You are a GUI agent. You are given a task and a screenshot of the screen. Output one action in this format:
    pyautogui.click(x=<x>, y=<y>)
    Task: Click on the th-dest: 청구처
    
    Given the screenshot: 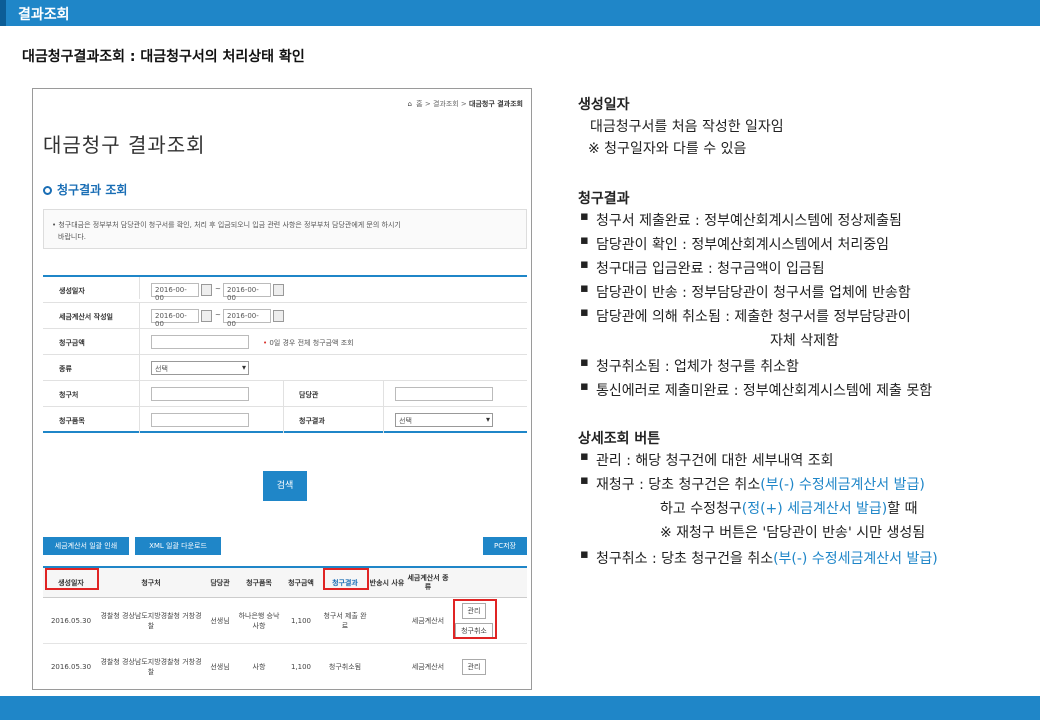 What is the action you would take?
    pyautogui.click(x=151, y=582)
    